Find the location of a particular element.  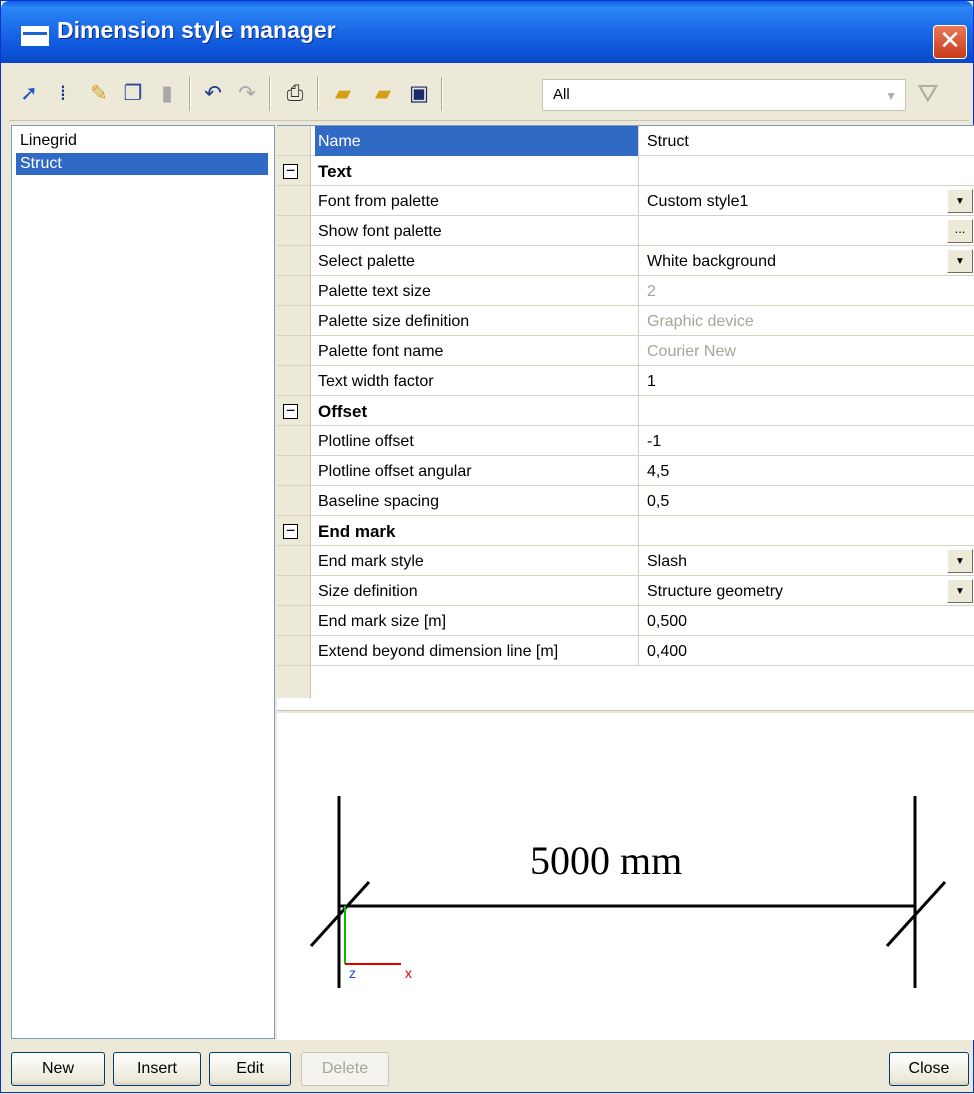

prop-row-text-width-factor: Text width factor 1 is located at coordinates (625, 381).